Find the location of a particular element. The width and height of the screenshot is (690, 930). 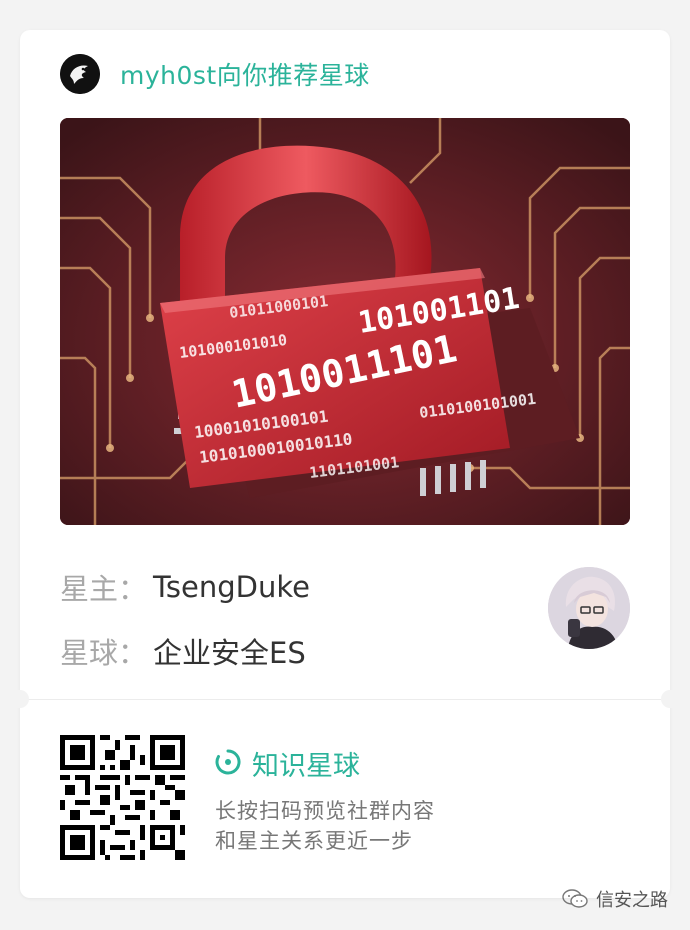

owner-row: 星主： TsengDuke is located at coordinates (185, 587).